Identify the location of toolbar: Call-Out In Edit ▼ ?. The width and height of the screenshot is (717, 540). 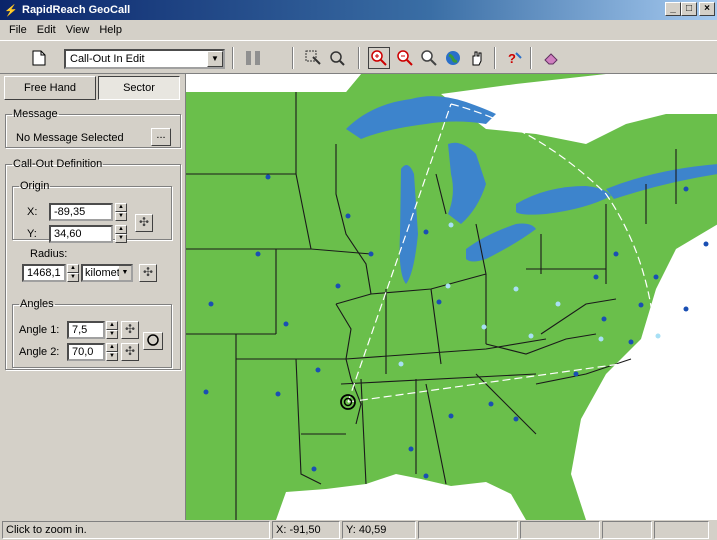
(358, 57).